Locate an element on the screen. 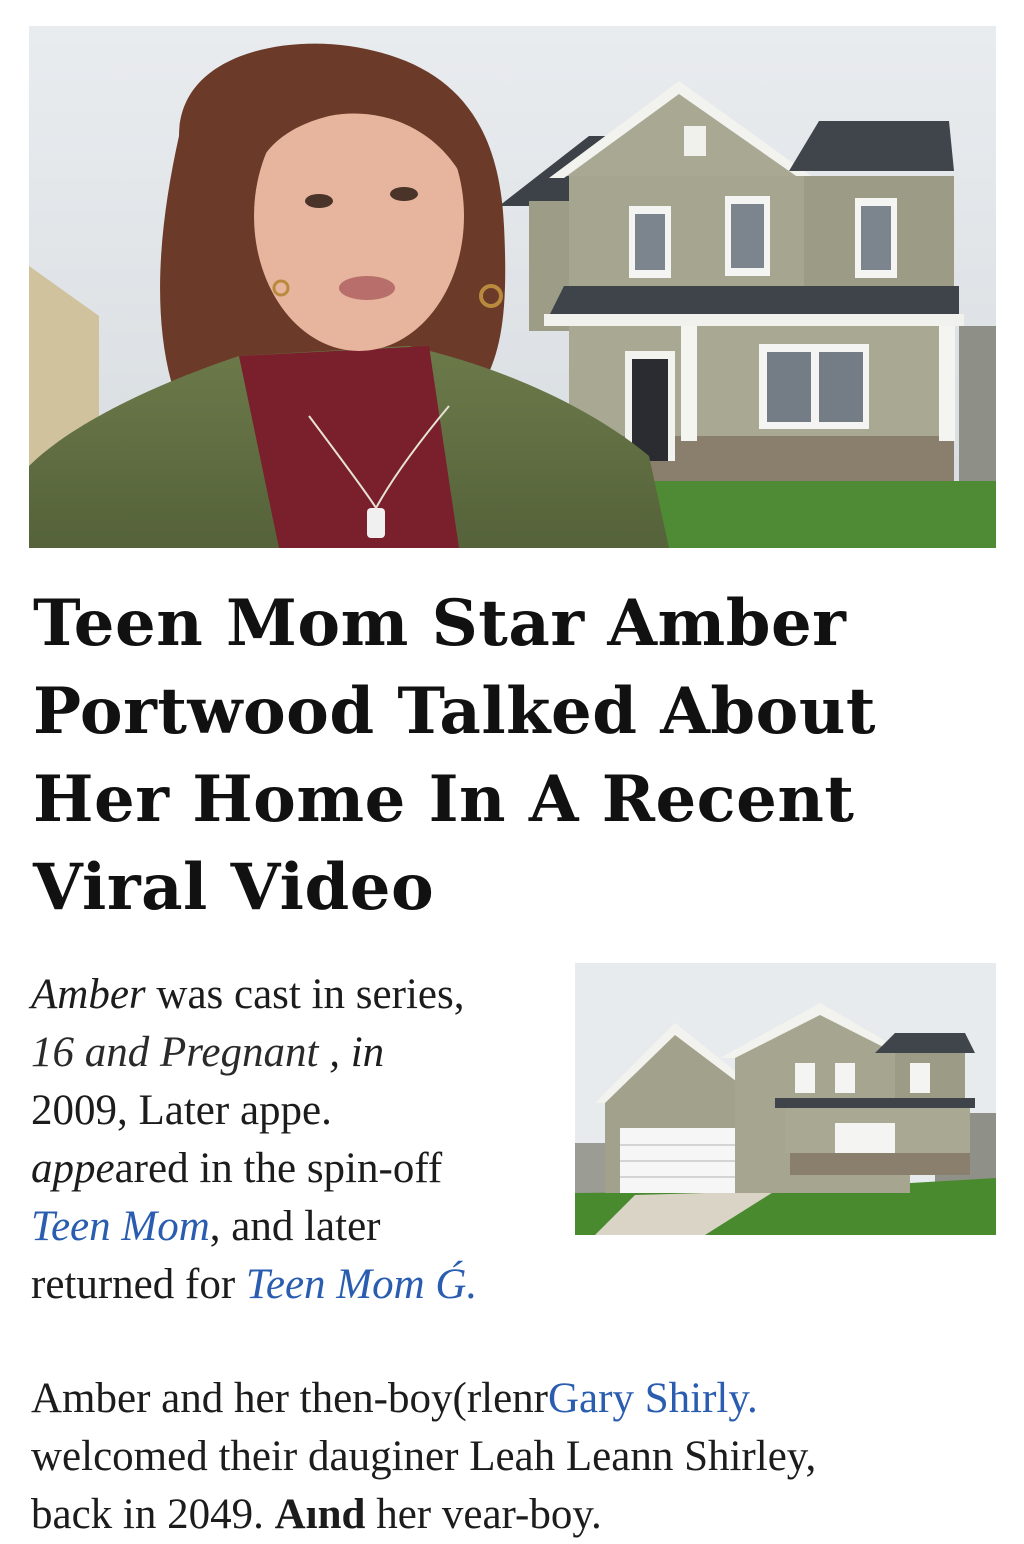  inset-house-image is located at coordinates (785, 1099).